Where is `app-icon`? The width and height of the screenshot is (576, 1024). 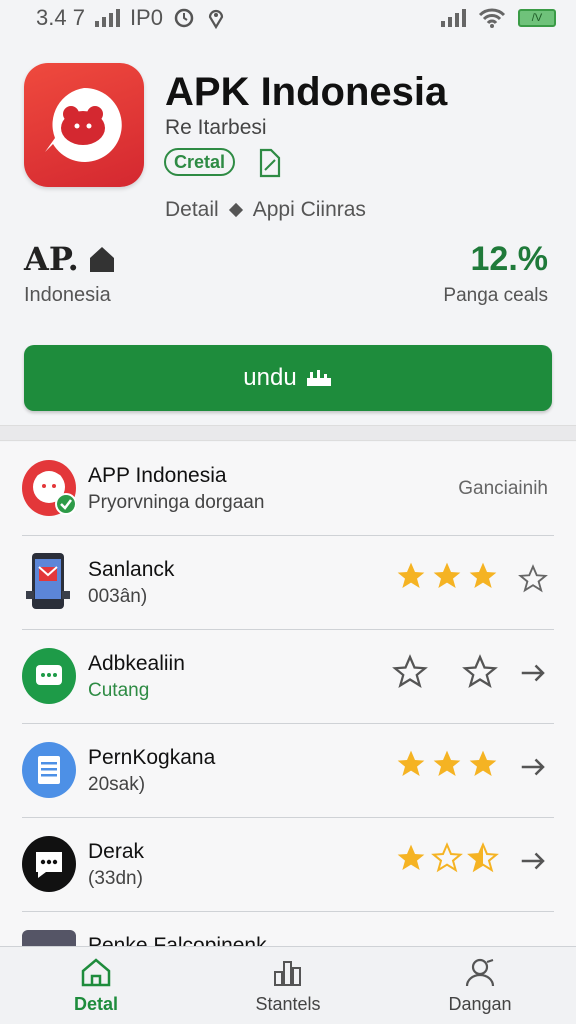
app-icon is located at coordinates (84, 125).